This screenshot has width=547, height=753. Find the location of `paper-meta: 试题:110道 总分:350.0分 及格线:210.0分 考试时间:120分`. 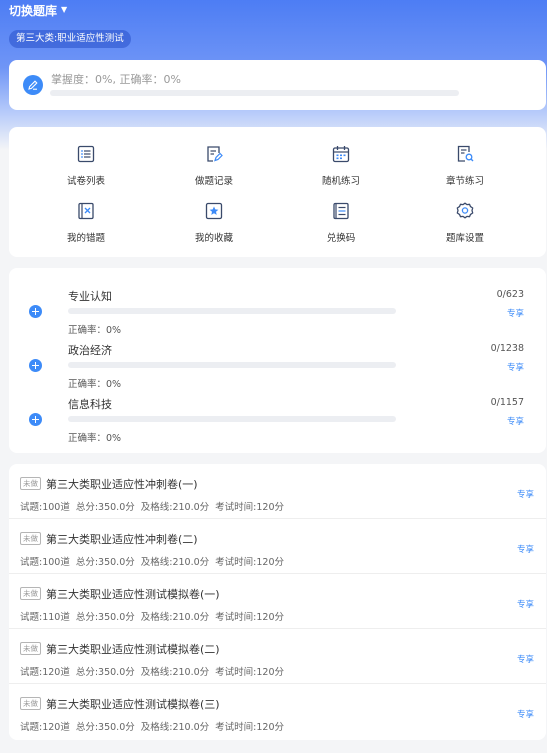

paper-meta: 试题:110道 总分:350.0分 及格线:210.0分 考试时间:120分 is located at coordinates (155, 616).